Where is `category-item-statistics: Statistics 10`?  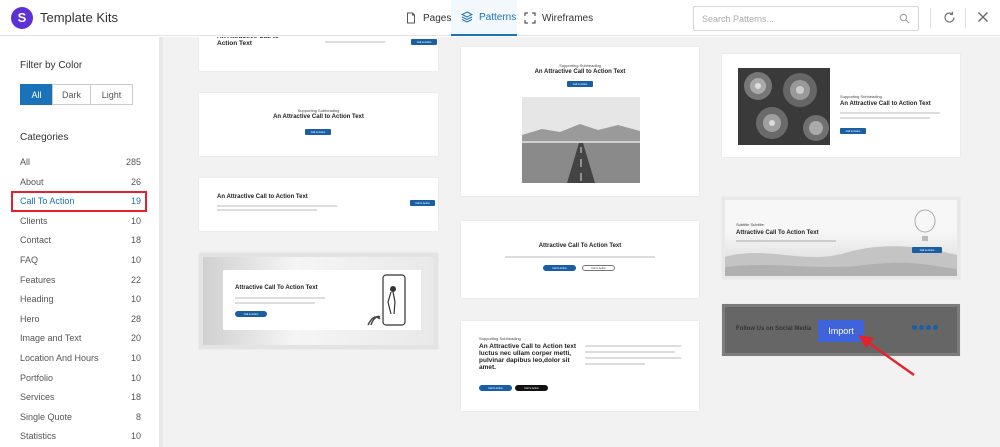 category-item-statistics: Statistics 10 is located at coordinates (80, 436).